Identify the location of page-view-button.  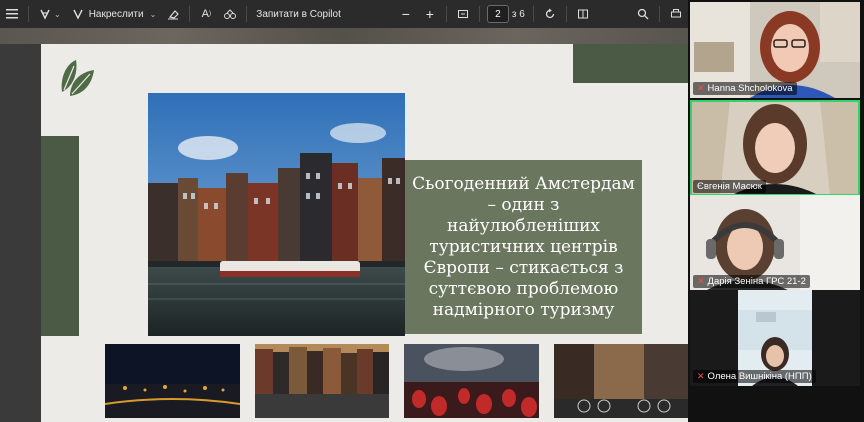
(583, 14).